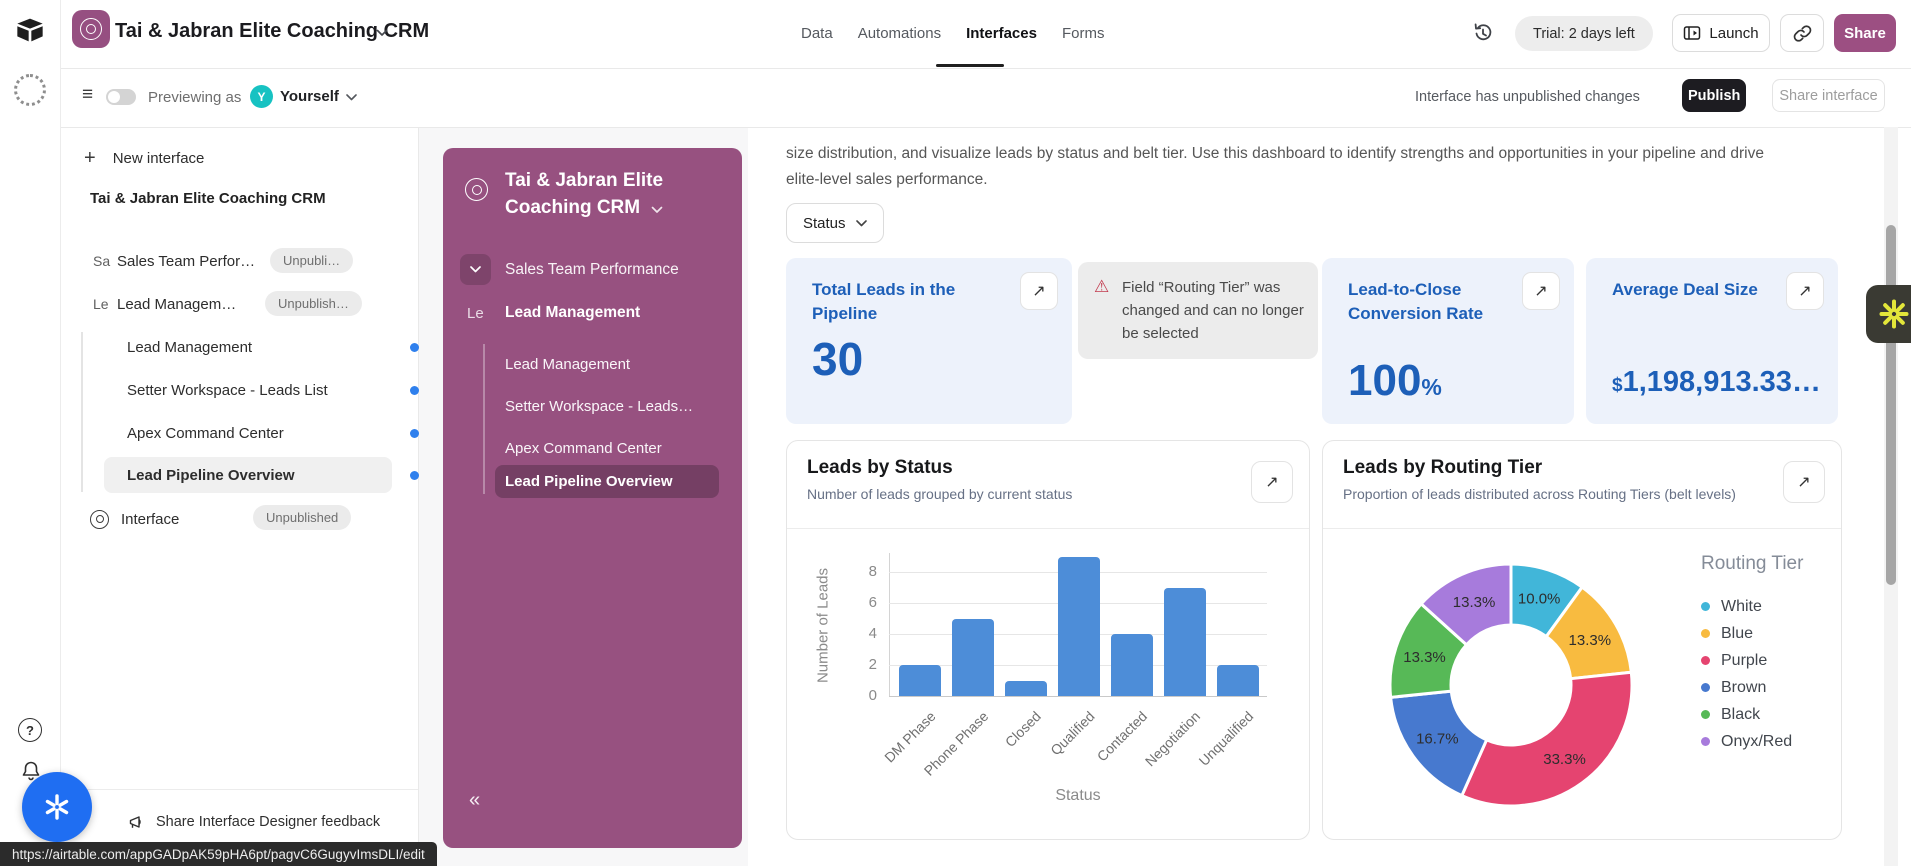 The width and height of the screenshot is (1911, 866). I want to click on y-tick-label: 6, so click(872, 602).